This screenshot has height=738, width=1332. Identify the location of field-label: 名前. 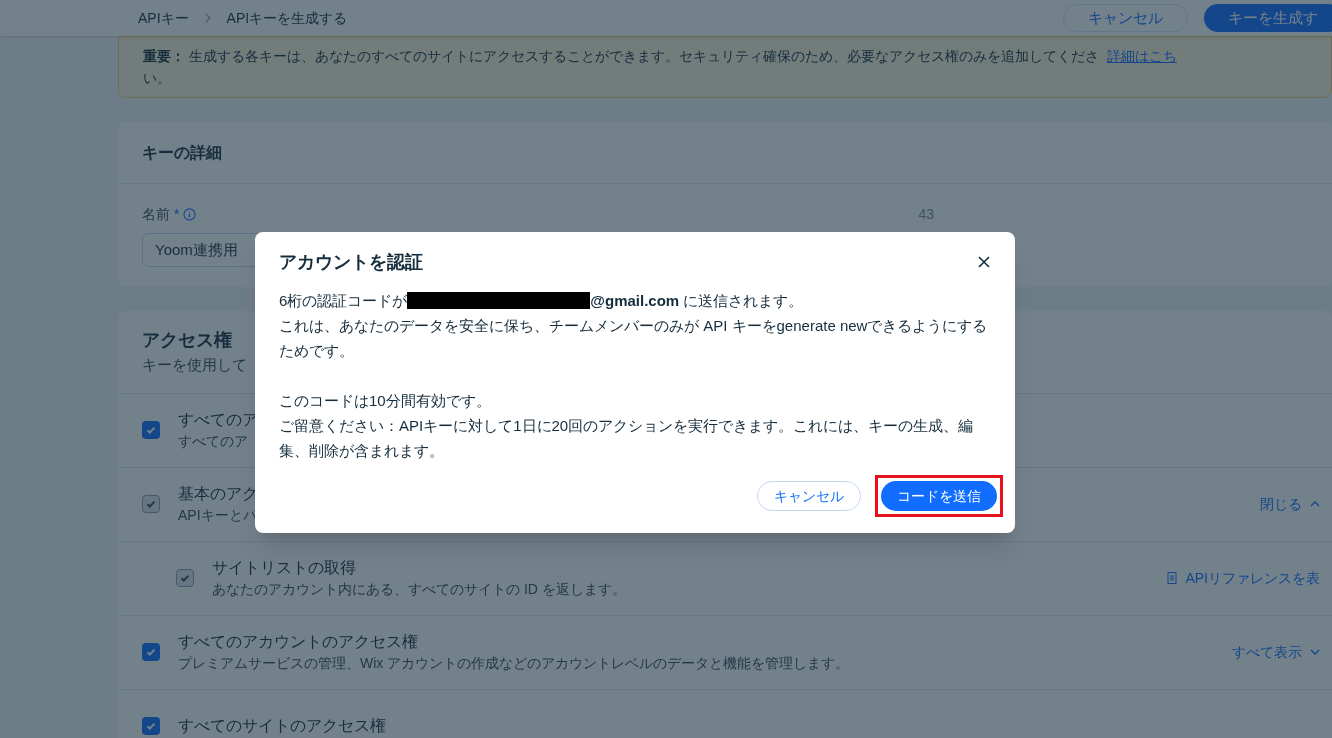
(156, 214).